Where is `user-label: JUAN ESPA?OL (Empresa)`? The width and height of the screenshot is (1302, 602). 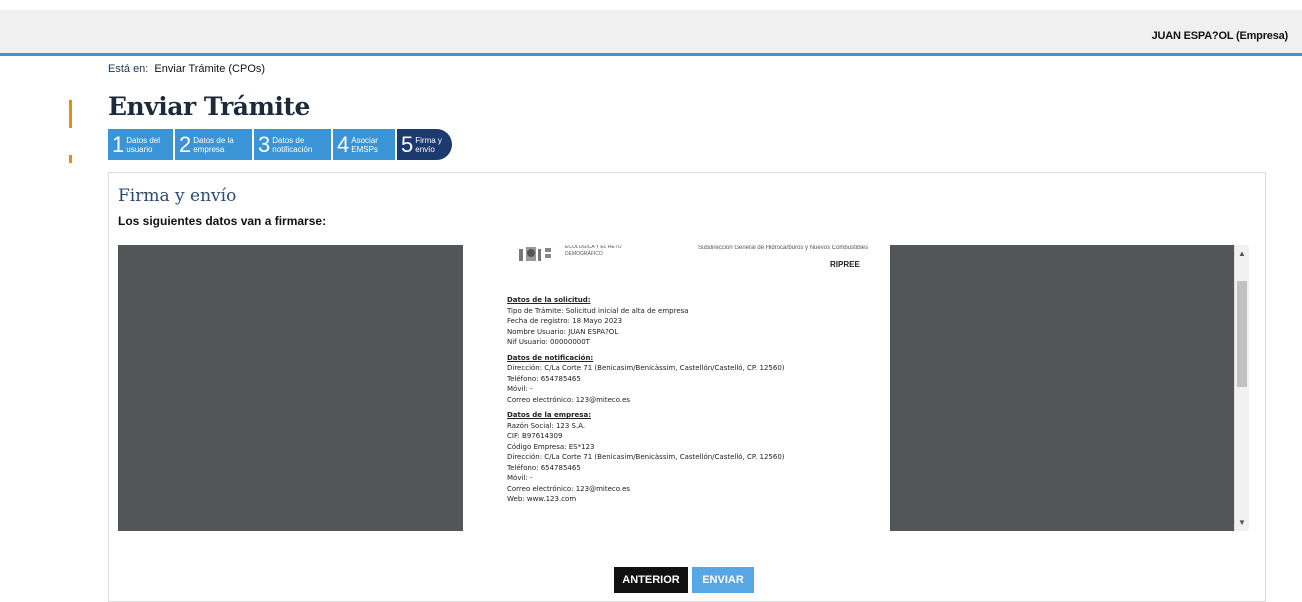 user-label: JUAN ESPA?OL (Empresa) is located at coordinates (1220, 36).